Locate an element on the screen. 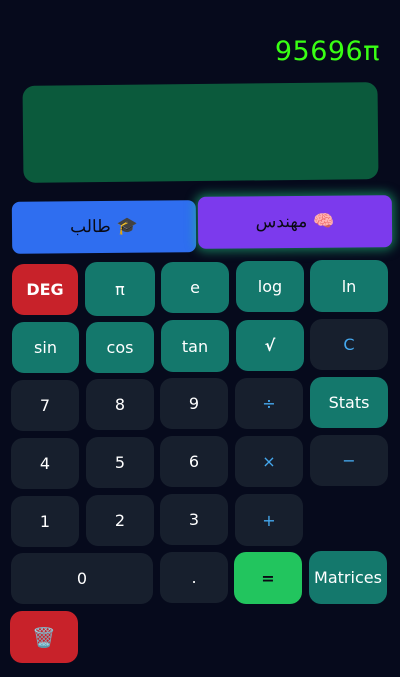 The image size is (400, 677). mode-student-label: طالب is located at coordinates (90, 227).